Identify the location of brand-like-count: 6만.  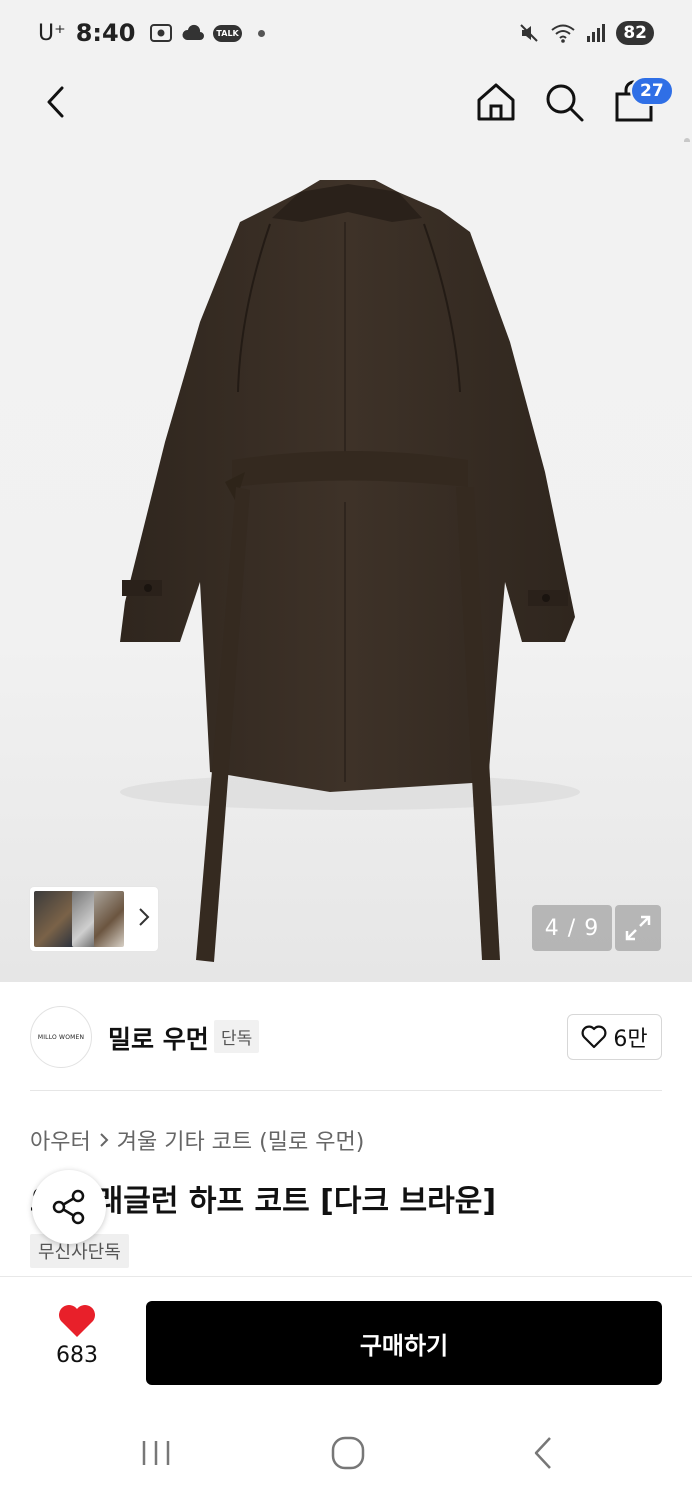
(630, 1039).